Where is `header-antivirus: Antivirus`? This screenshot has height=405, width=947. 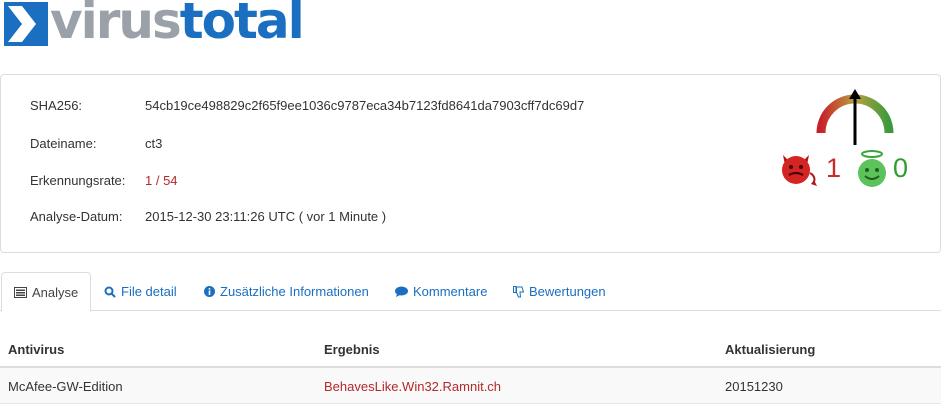 header-antivirus: Antivirus is located at coordinates (36, 349).